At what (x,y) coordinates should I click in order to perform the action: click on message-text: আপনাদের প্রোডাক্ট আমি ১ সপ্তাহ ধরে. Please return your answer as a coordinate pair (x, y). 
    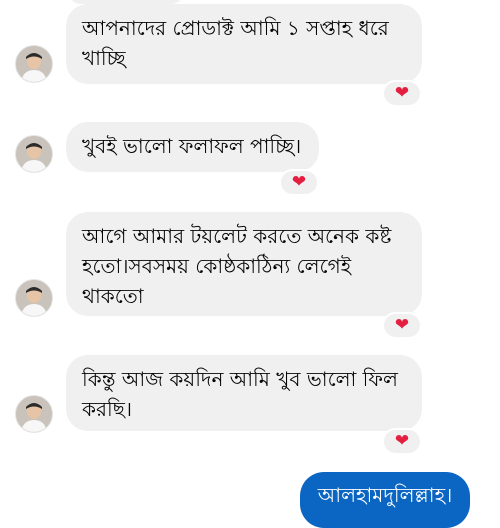
    Looking at the image, I should click on (235, 28).